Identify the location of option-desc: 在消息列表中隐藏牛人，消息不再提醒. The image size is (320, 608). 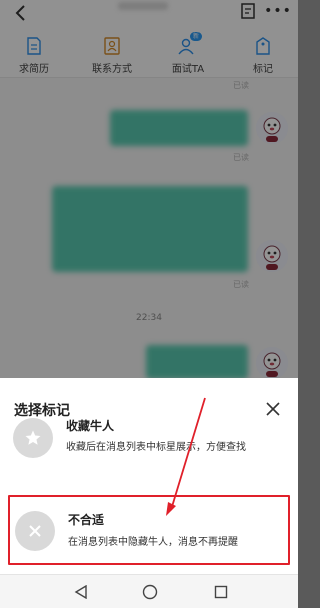
(153, 542).